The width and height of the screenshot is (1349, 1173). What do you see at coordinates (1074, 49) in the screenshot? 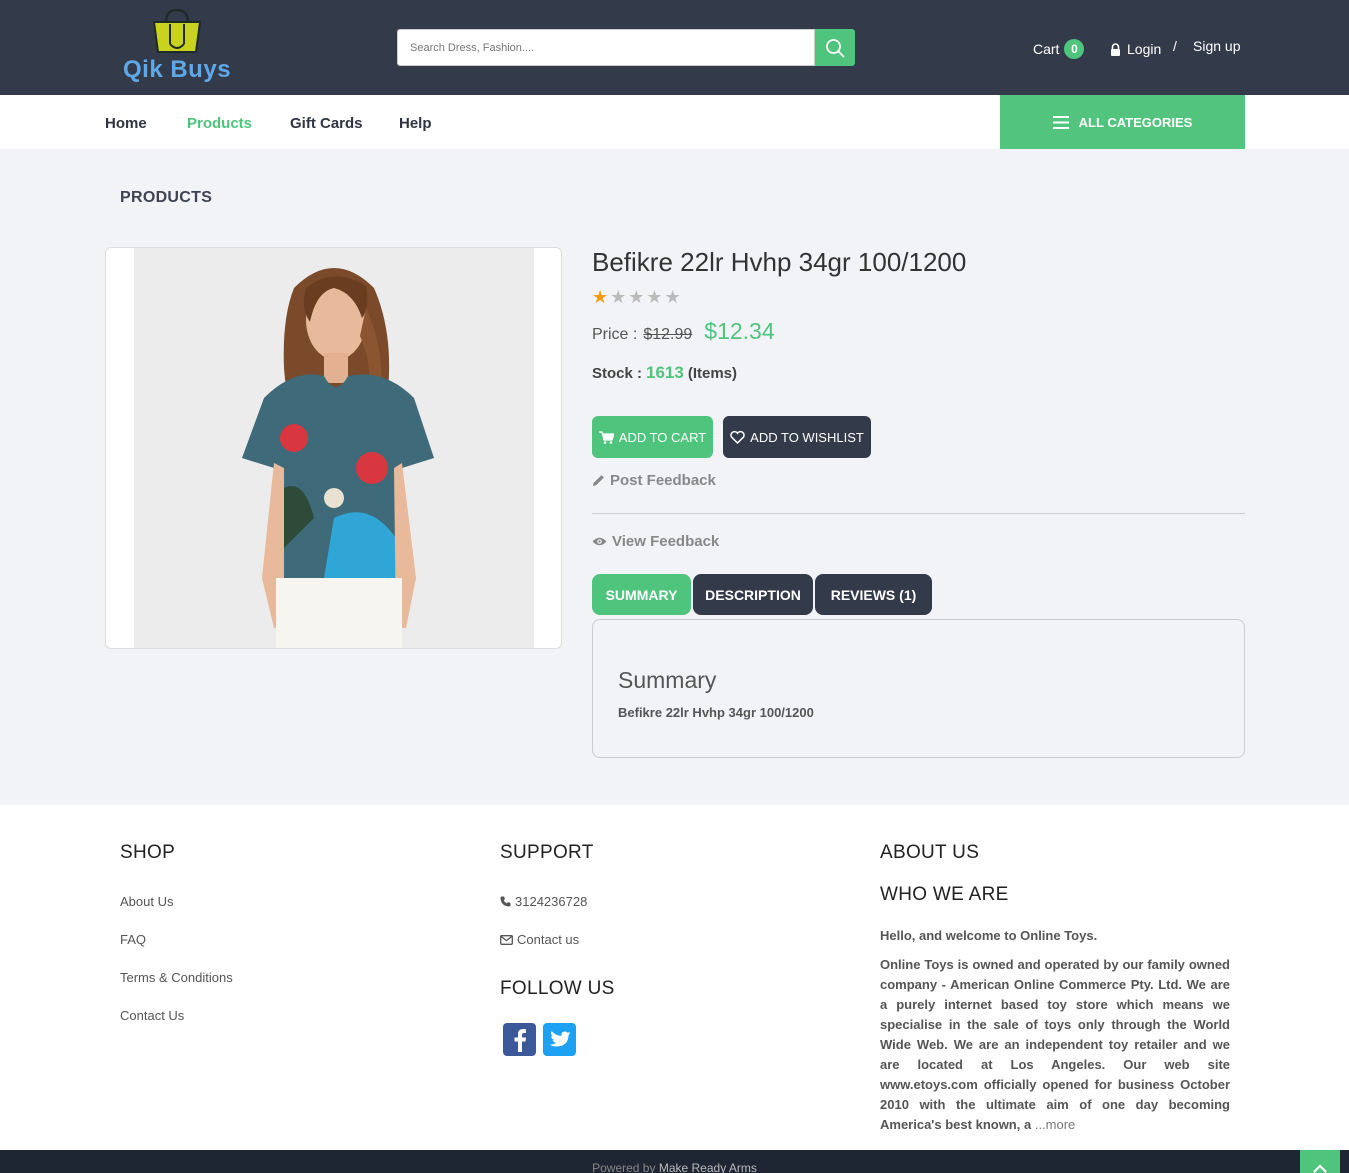
I see `cart-count-badge: 0` at bounding box center [1074, 49].